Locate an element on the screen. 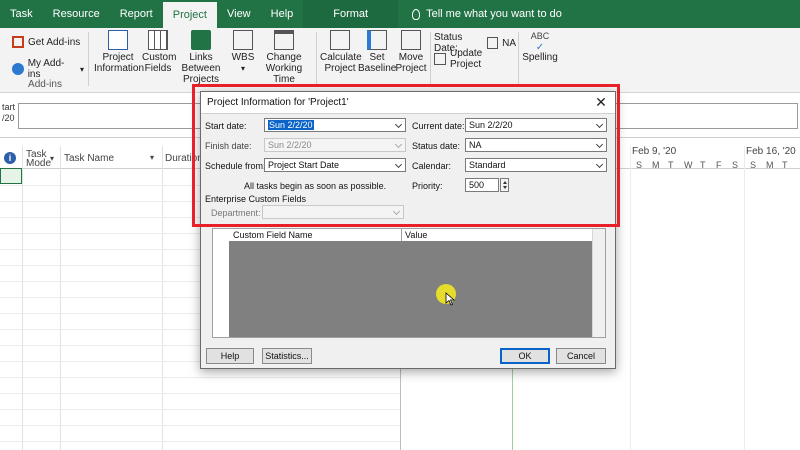 The width and height of the screenshot is (800, 450). wbs-button: WBS ▾ is located at coordinates (243, 52).